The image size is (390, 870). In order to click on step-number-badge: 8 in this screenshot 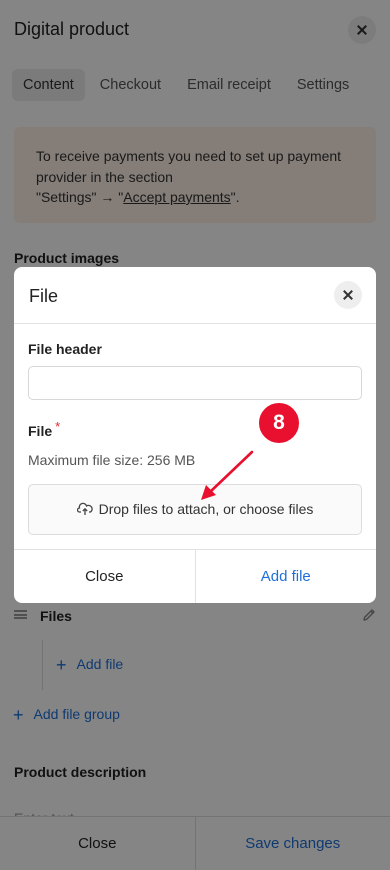, I will do `click(279, 423)`.